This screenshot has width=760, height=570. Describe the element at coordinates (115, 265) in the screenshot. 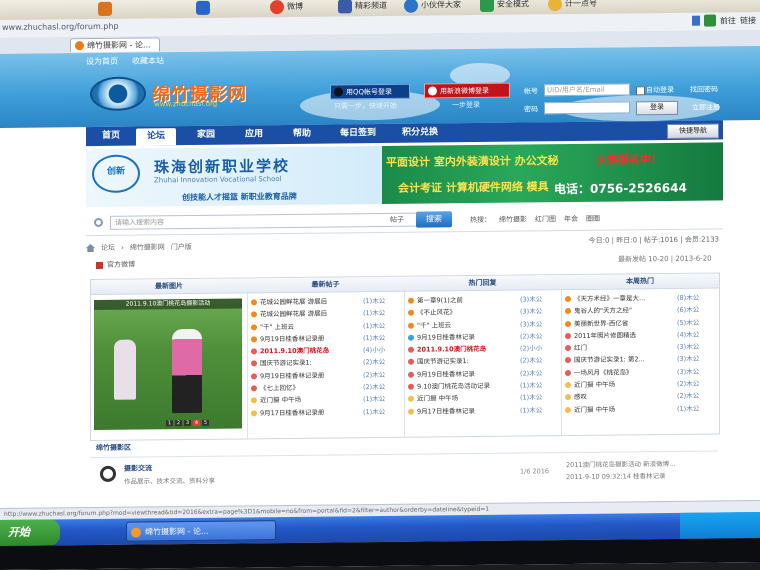

I see `announcement: 官方微博` at that location.